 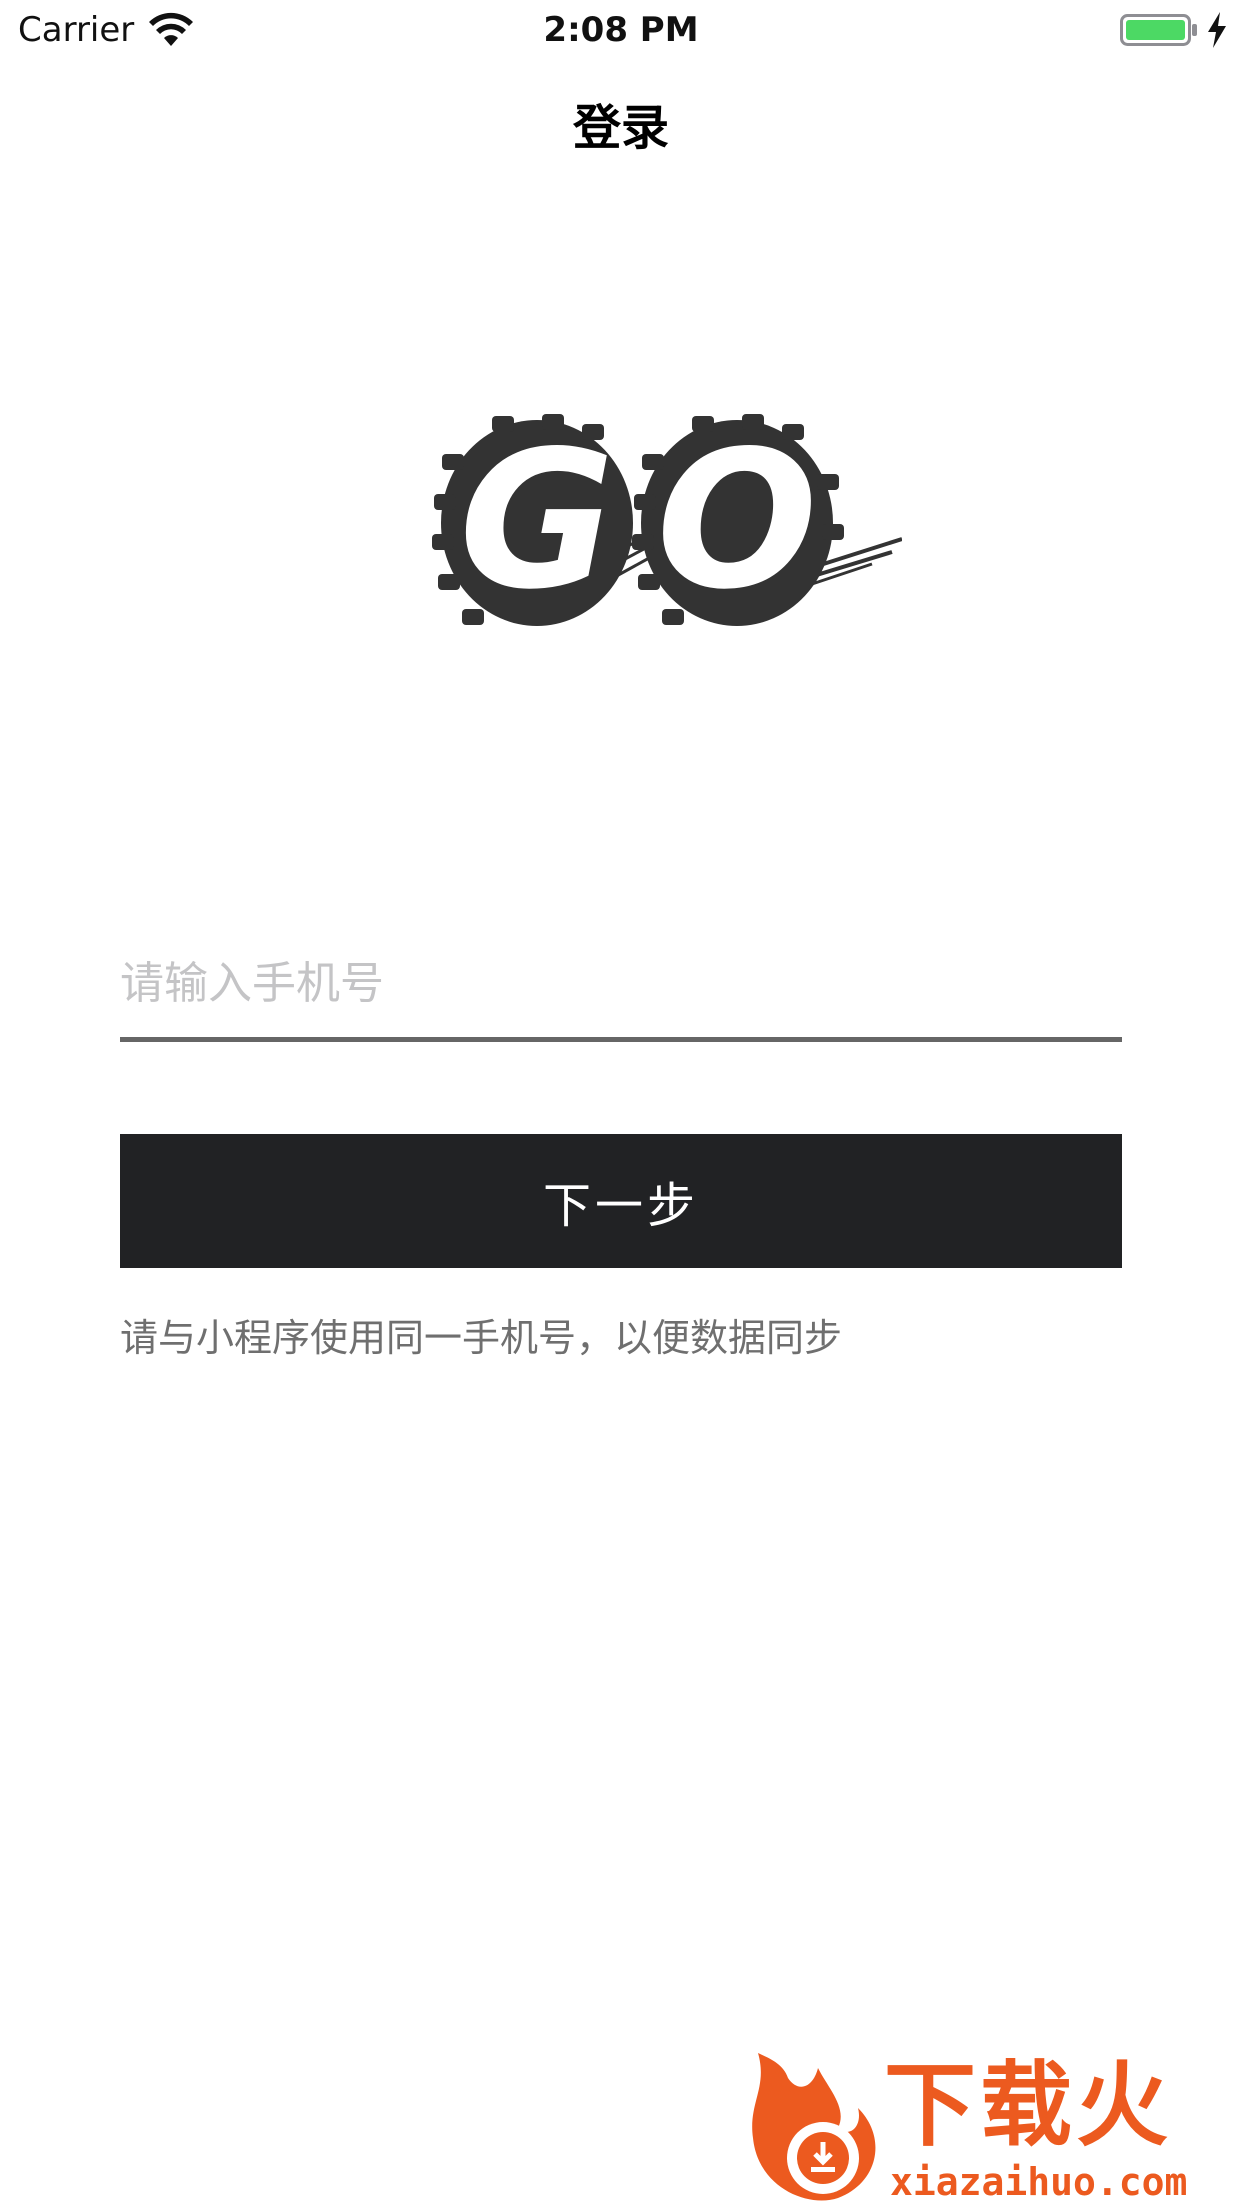 What do you see at coordinates (481, 1338) in the screenshot?
I see `sync-hint-text: 请与小程序使用同一手机号，以便数据同步` at bounding box center [481, 1338].